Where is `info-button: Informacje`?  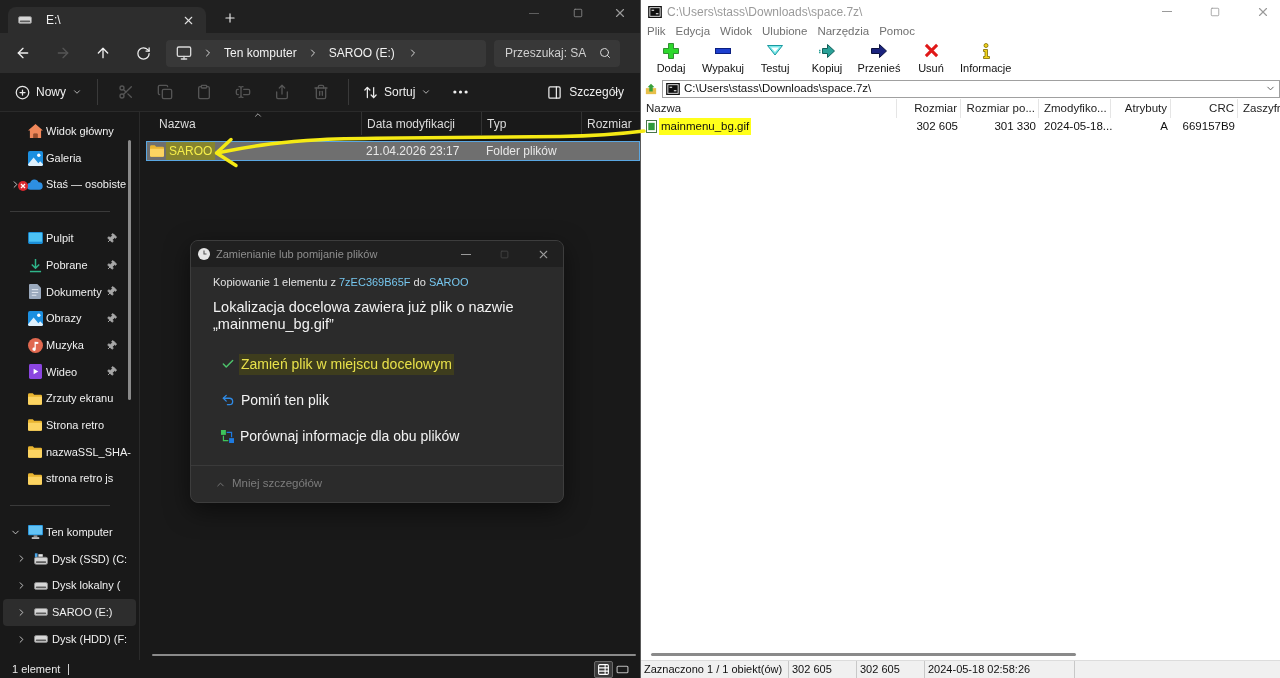 info-button: Informacje is located at coordinates (986, 58).